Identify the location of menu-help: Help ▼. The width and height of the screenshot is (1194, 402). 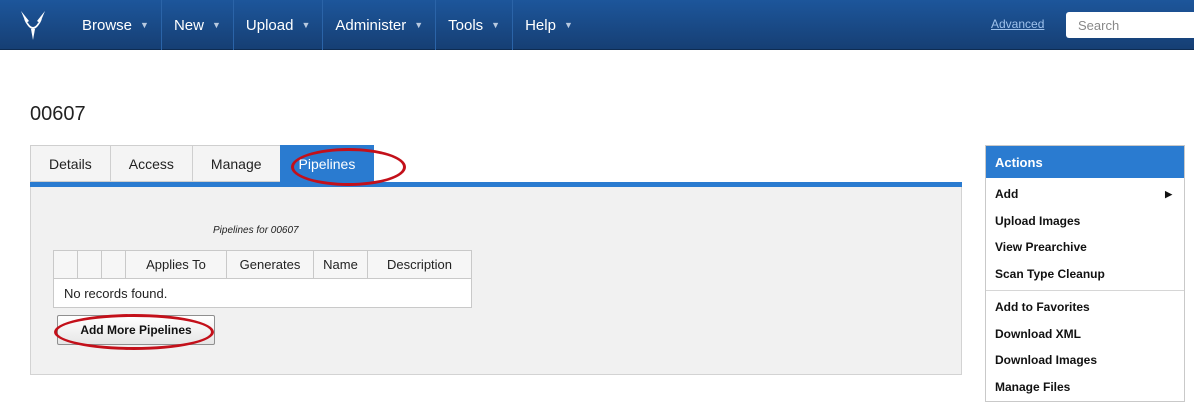
(549, 25).